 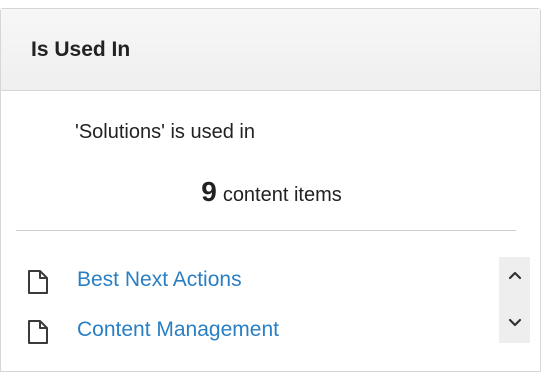 I want to click on content-item-link: Best Next Actions, so click(x=159, y=280).